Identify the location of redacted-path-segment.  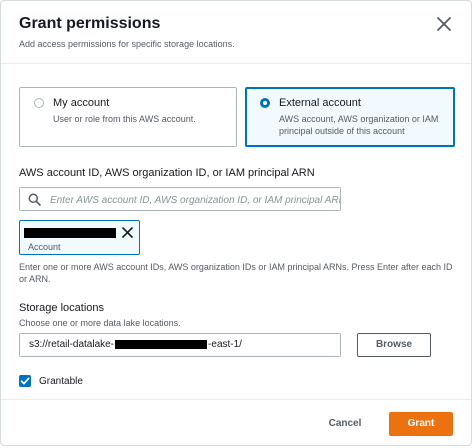
(161, 344).